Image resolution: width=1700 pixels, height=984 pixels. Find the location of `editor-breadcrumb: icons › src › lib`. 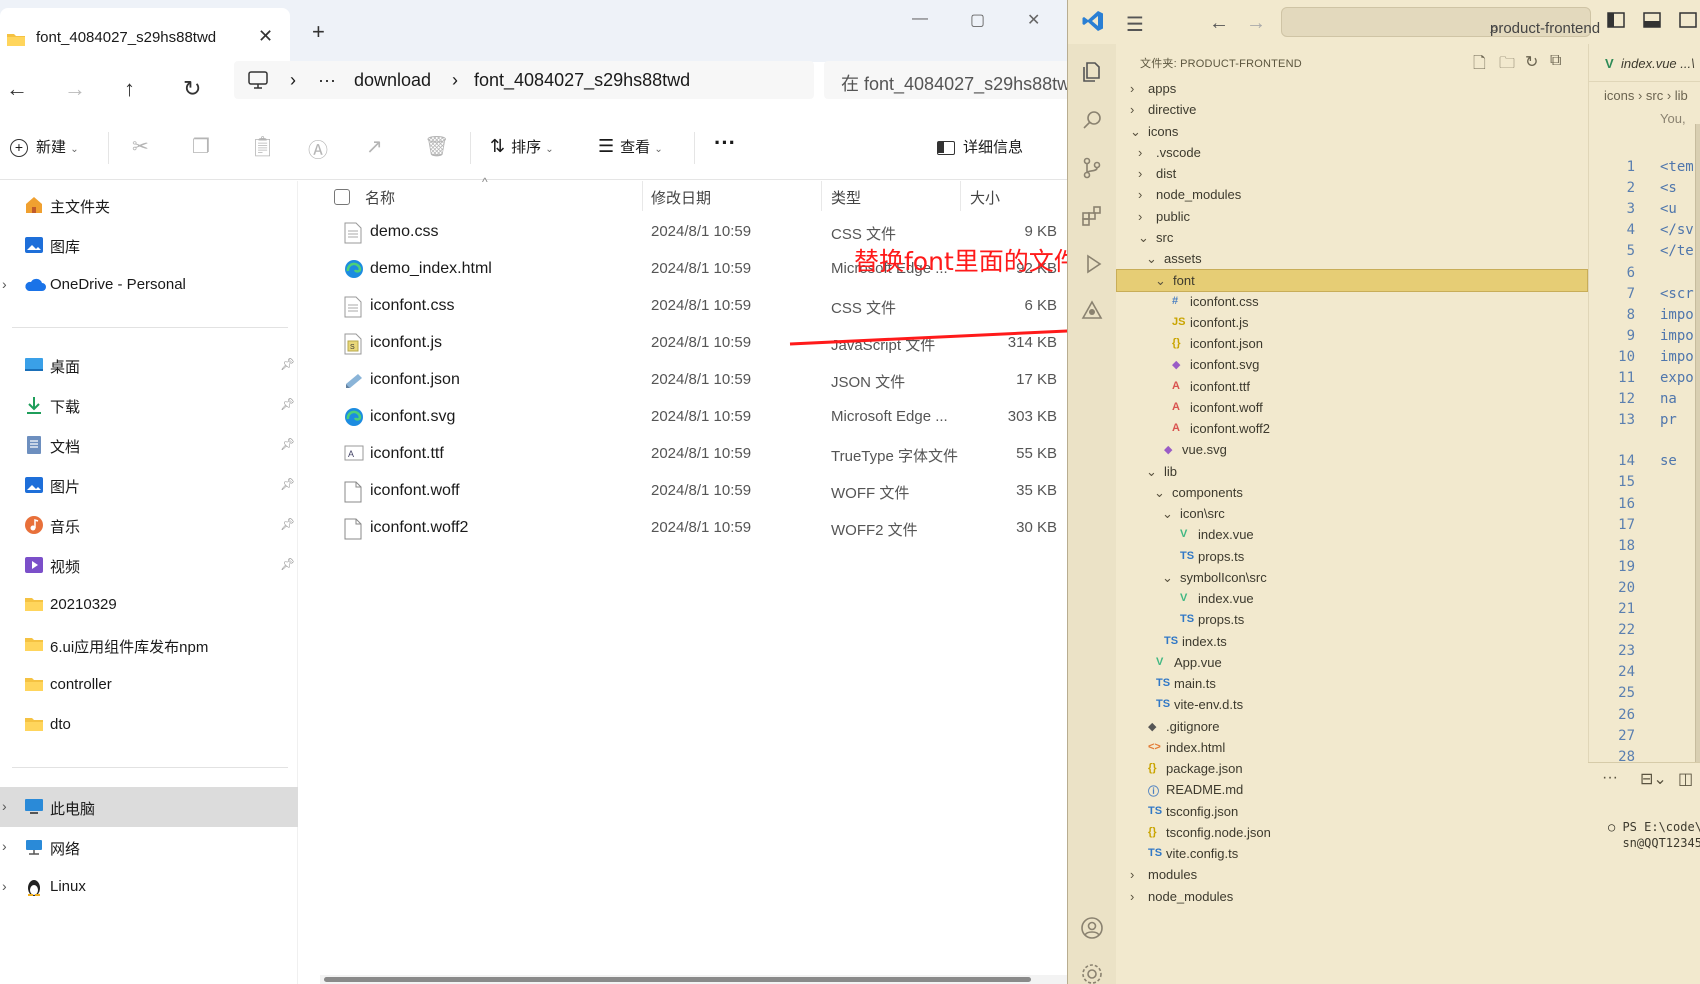

editor-breadcrumb: icons › src › lib is located at coordinates (1646, 95).